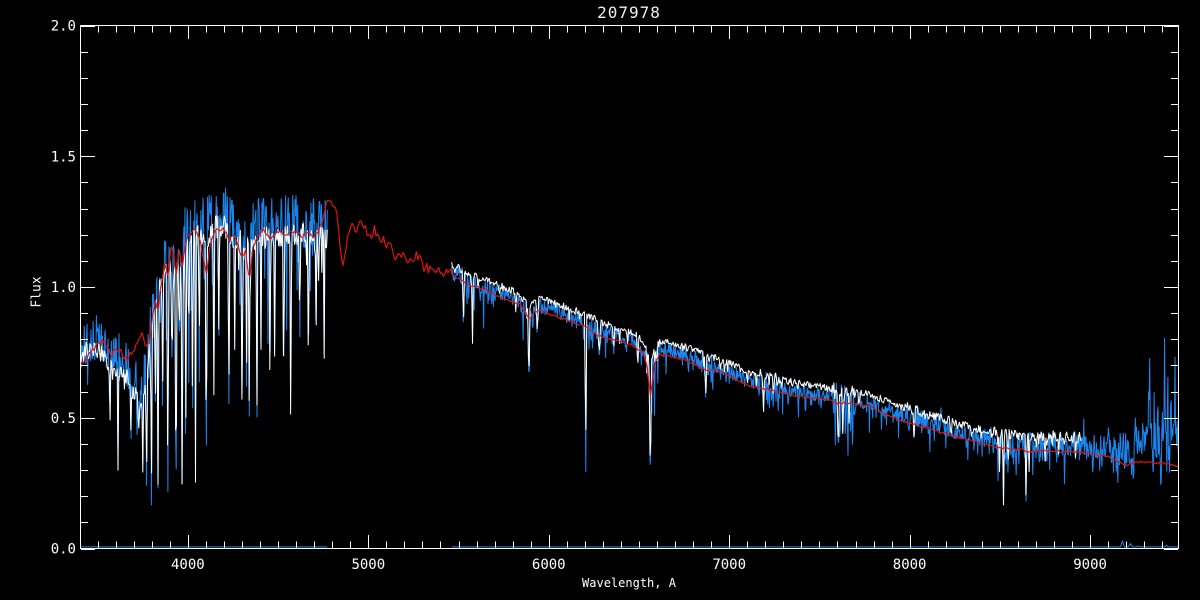 This screenshot has width=1200, height=600. Describe the element at coordinates (910, 565) in the screenshot. I see `x-tick-label: 8000` at that location.